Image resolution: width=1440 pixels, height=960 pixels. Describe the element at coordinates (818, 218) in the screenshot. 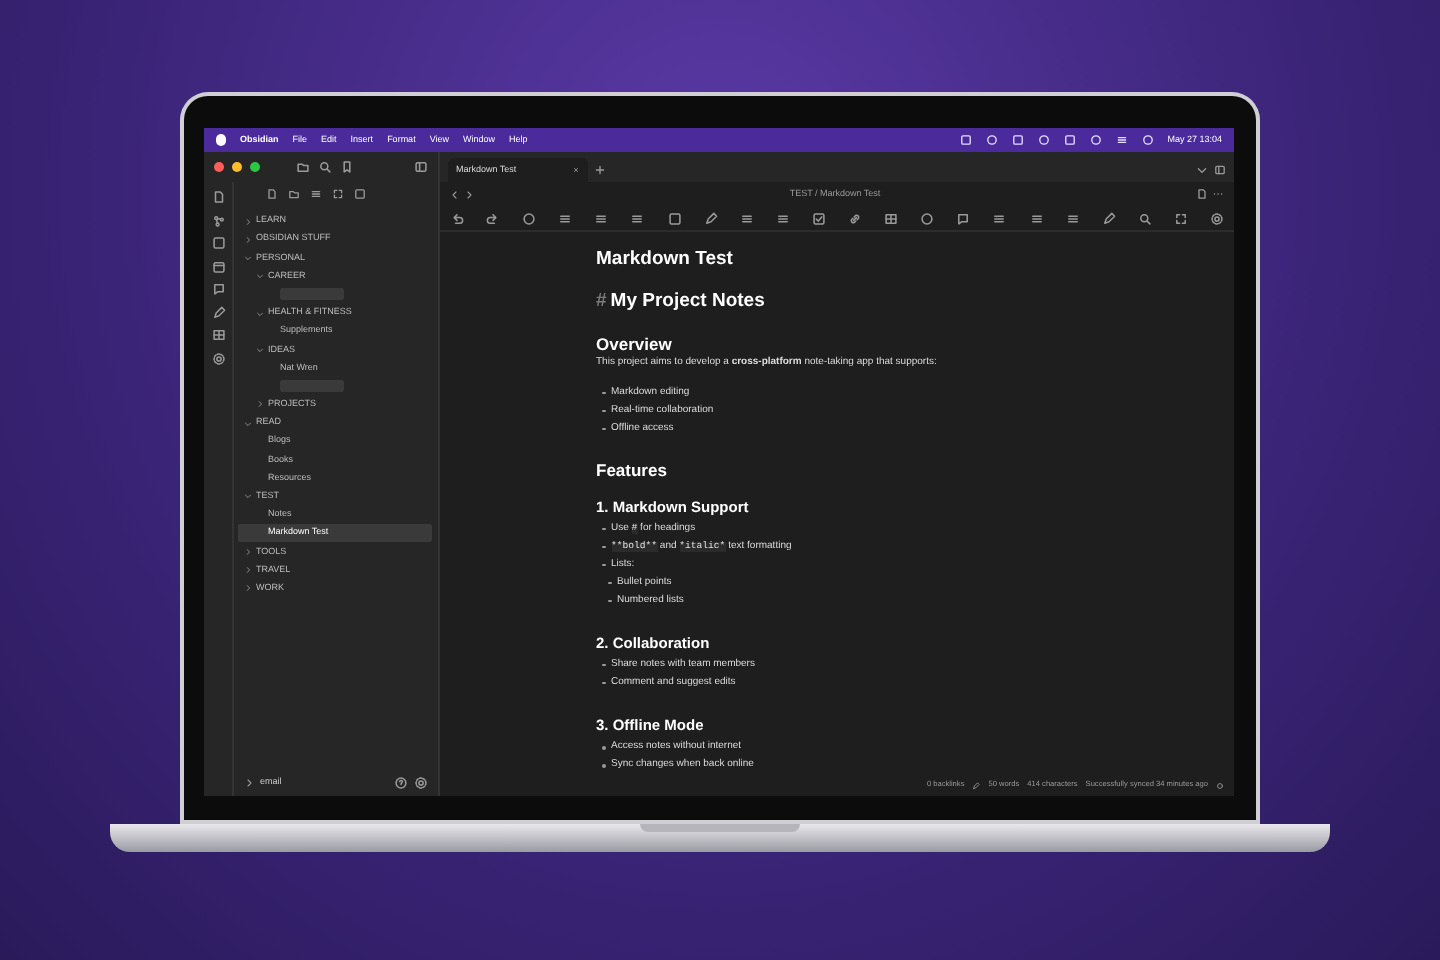

I see `checkbox-icon` at that location.